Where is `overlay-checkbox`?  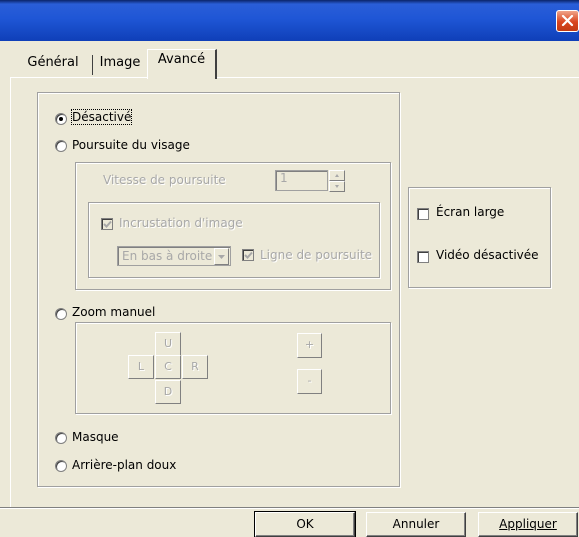 overlay-checkbox is located at coordinates (107, 224).